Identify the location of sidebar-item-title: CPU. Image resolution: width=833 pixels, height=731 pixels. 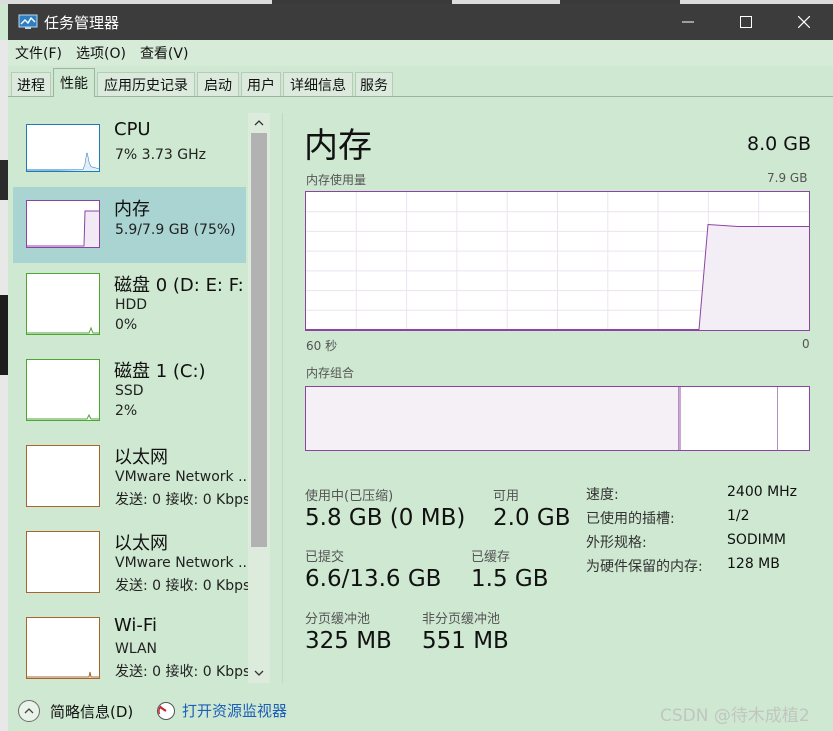
(132, 129).